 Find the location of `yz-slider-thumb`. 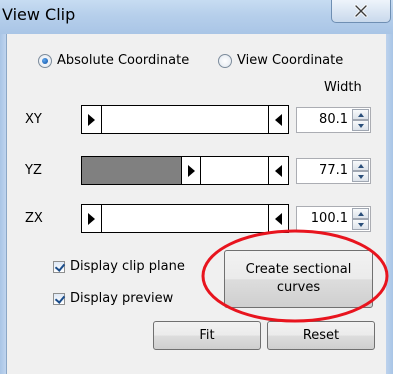

yz-slider-thumb is located at coordinates (191, 170).